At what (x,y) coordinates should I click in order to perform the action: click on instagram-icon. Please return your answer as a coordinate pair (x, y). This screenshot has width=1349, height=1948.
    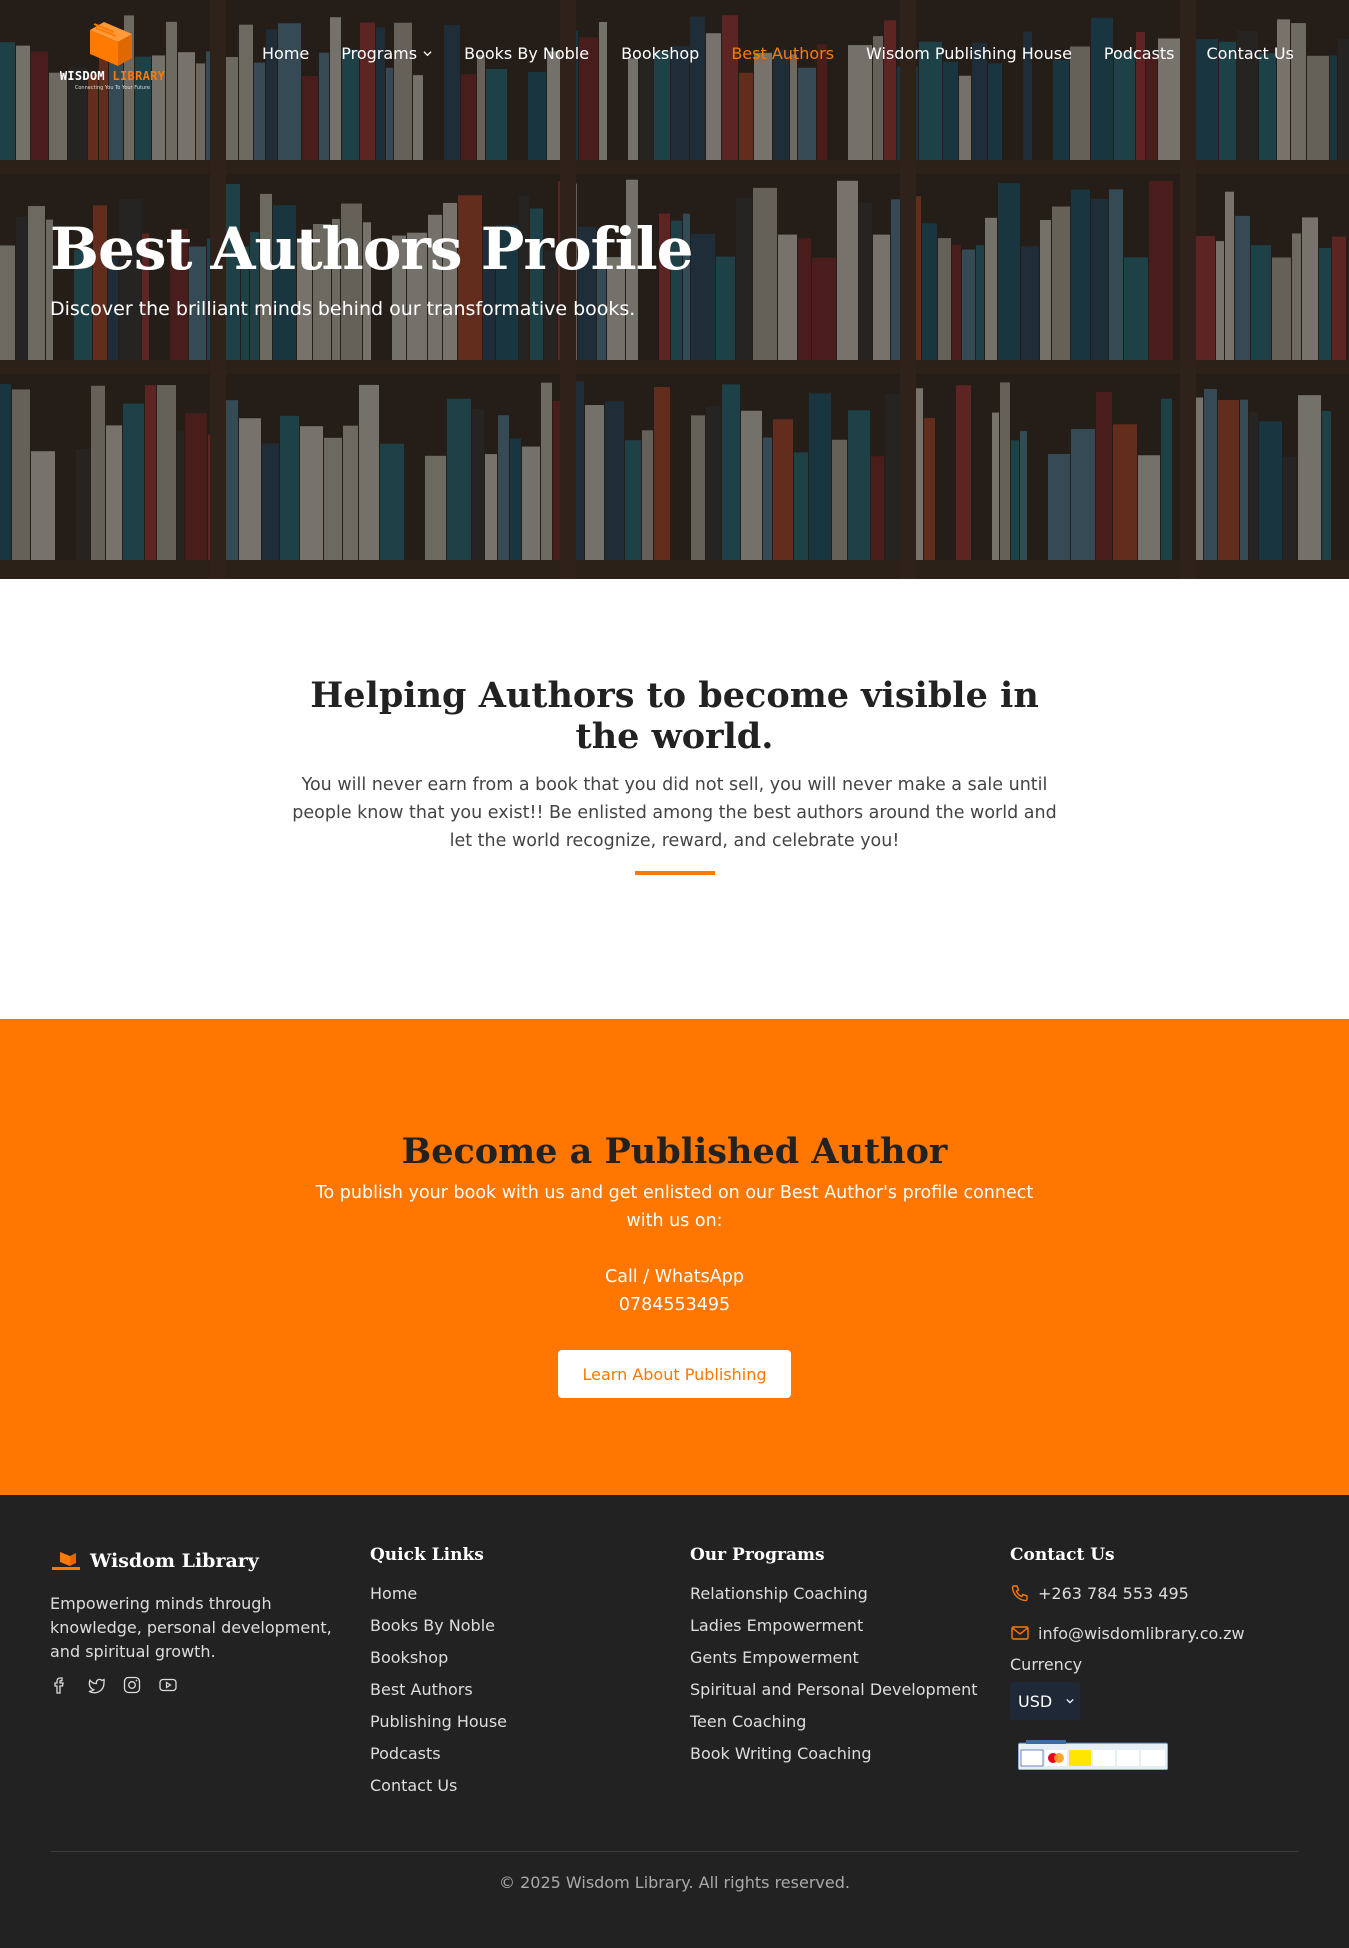
    Looking at the image, I should click on (132, 1685).